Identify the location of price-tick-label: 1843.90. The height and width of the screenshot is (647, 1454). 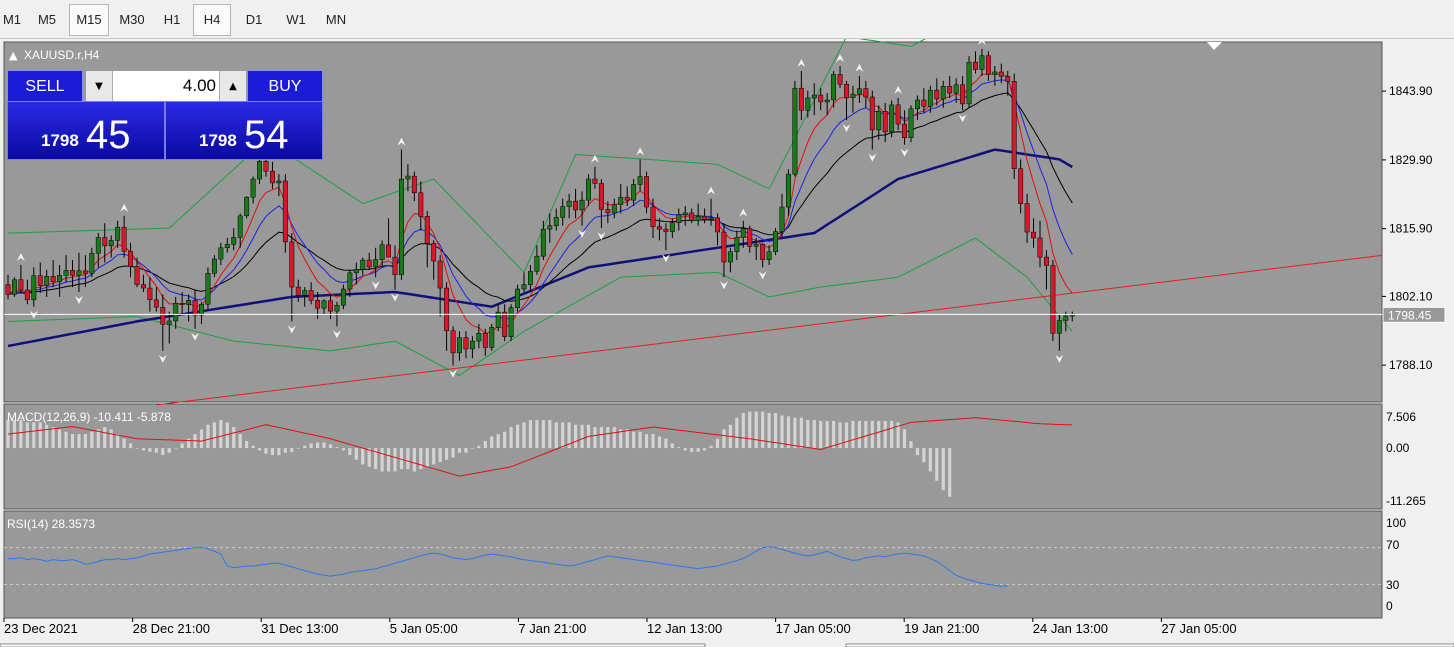
(1411, 91).